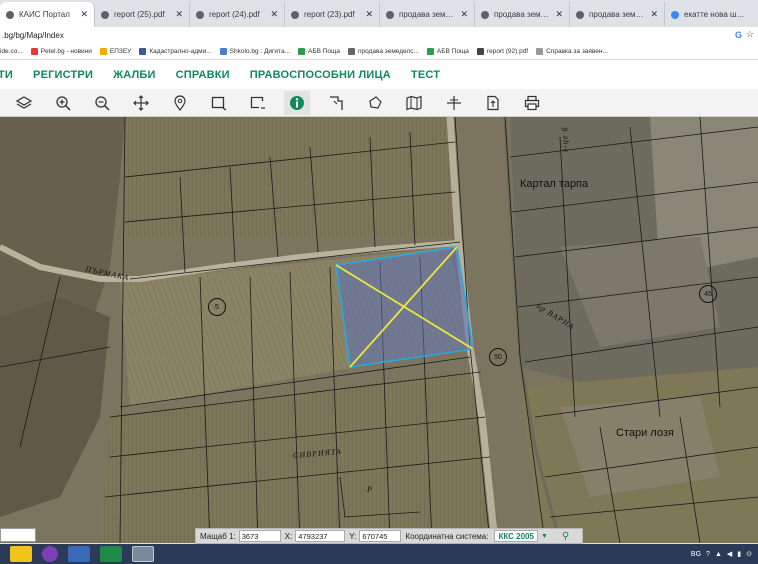  What do you see at coordinates (50, 554) in the screenshot?
I see `viber-icon` at bounding box center [50, 554].